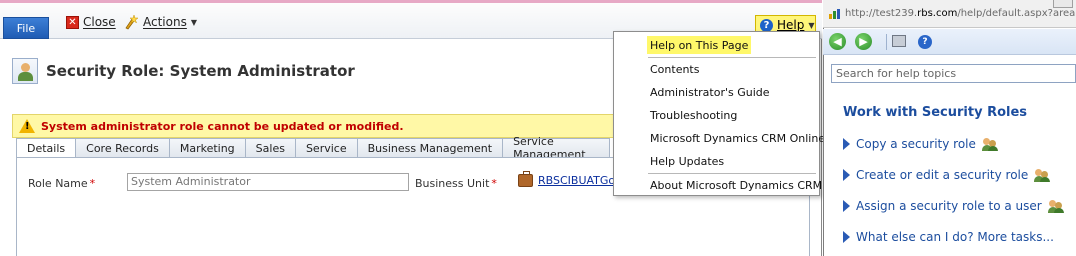 The width and height of the screenshot is (1076, 256). What do you see at coordinates (920, 144) in the screenshot?
I see `help-link-copy-role: Copy a security role` at bounding box center [920, 144].